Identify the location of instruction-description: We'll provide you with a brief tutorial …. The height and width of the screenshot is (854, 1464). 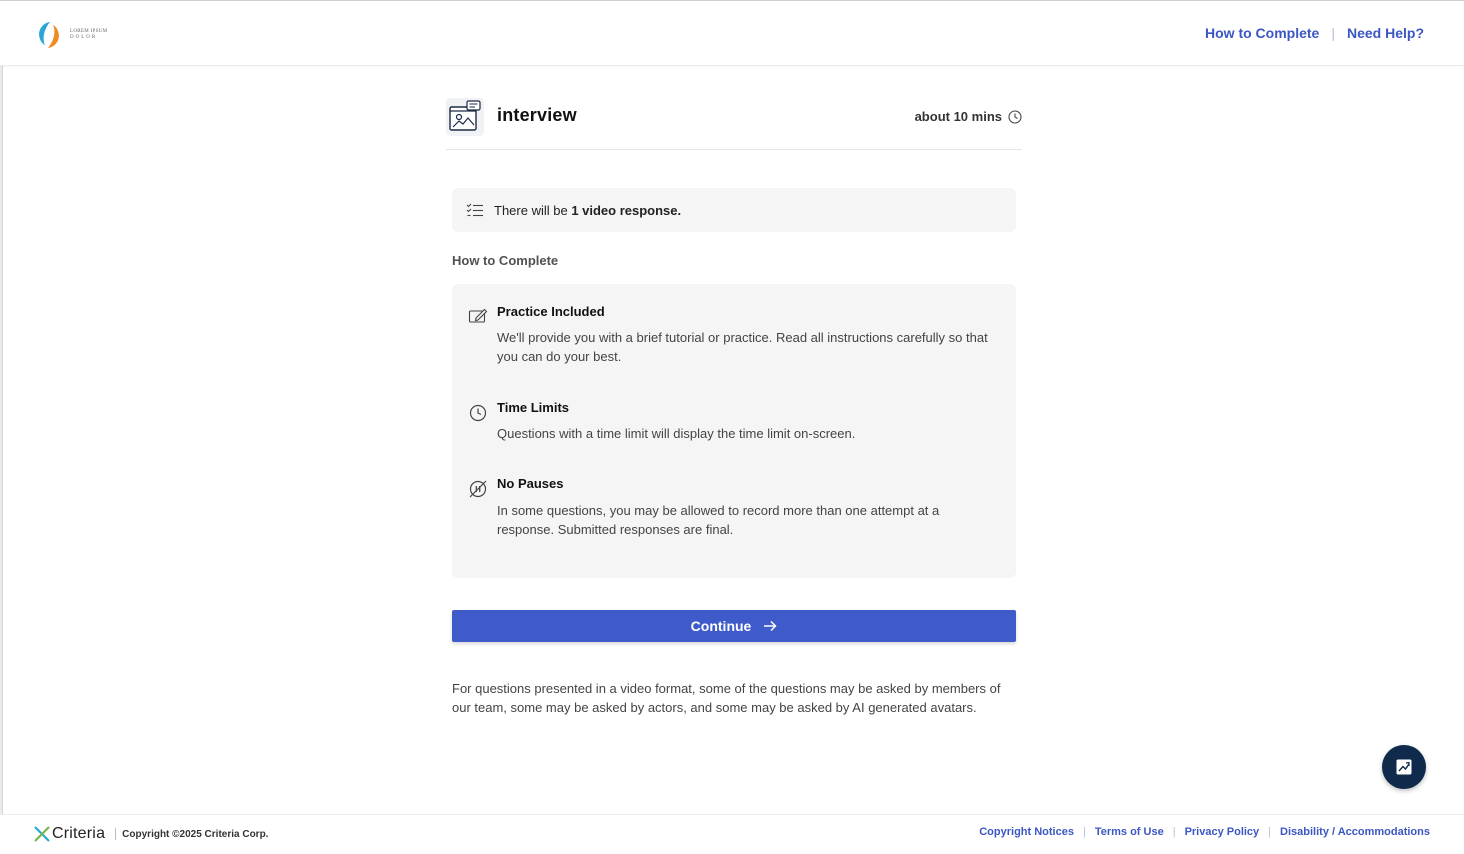
(742, 347).